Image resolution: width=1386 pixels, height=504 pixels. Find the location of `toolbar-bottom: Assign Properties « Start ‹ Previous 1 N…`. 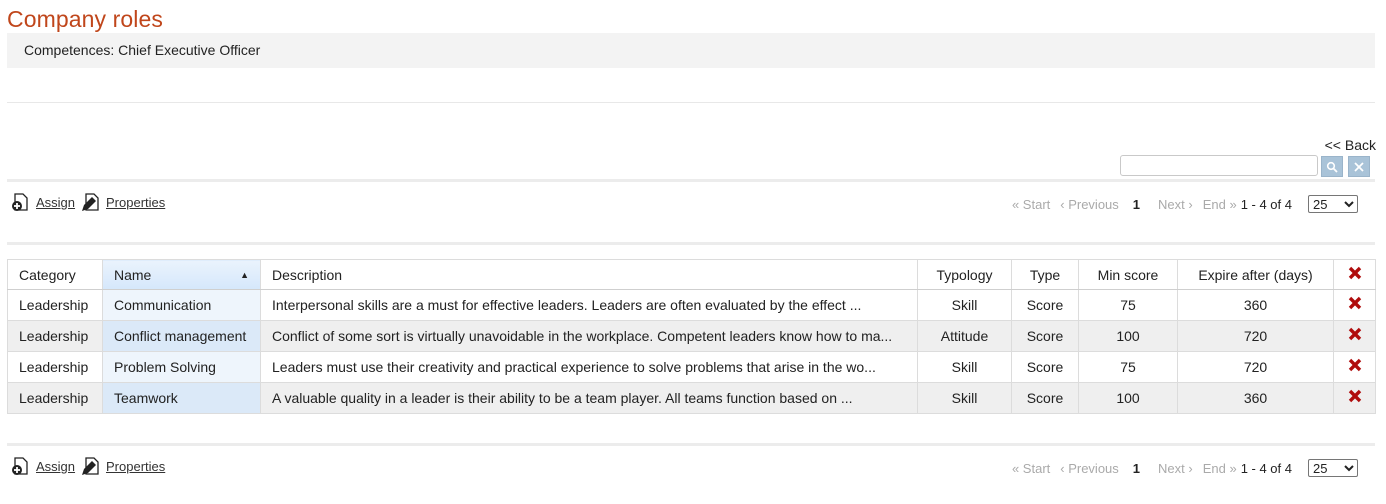

toolbar-bottom: Assign Properties « Start ‹ Previous 1 N… is located at coordinates (691, 468).